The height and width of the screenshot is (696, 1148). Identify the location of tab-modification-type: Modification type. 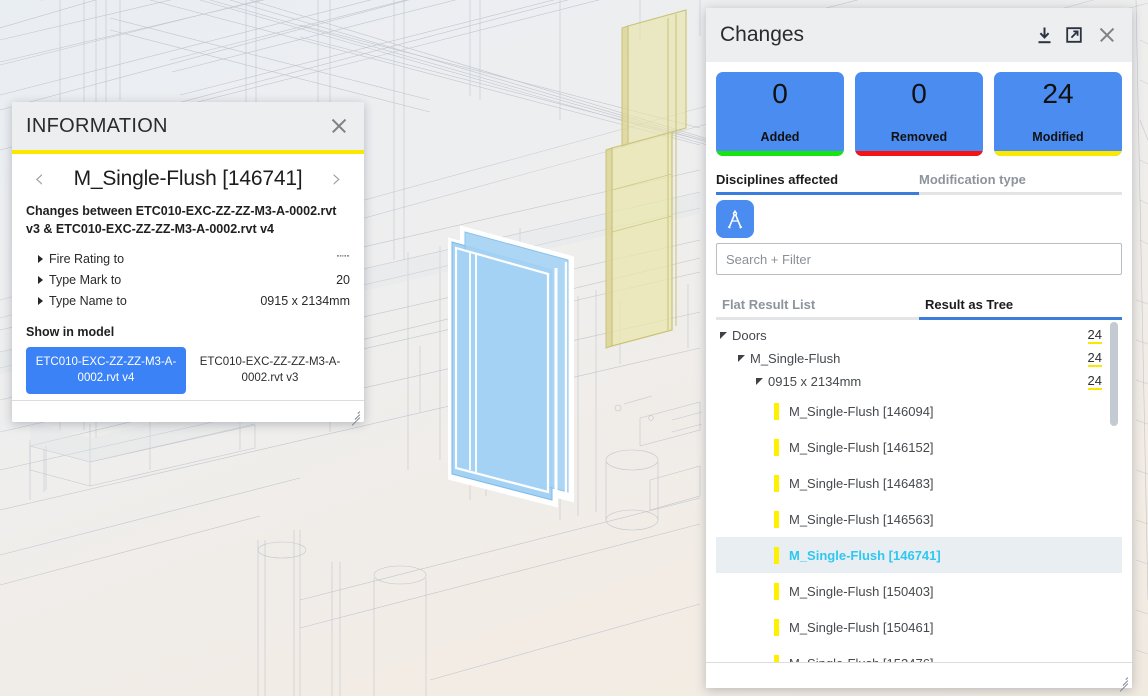
(1020, 179).